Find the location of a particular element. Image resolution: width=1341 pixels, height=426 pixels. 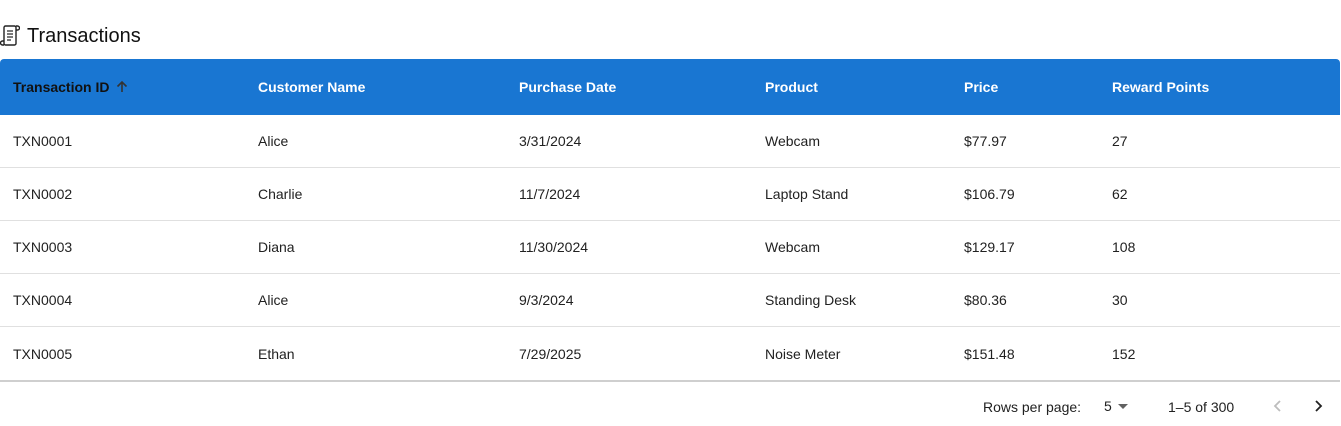

previous-page-button is located at coordinates (1278, 406).